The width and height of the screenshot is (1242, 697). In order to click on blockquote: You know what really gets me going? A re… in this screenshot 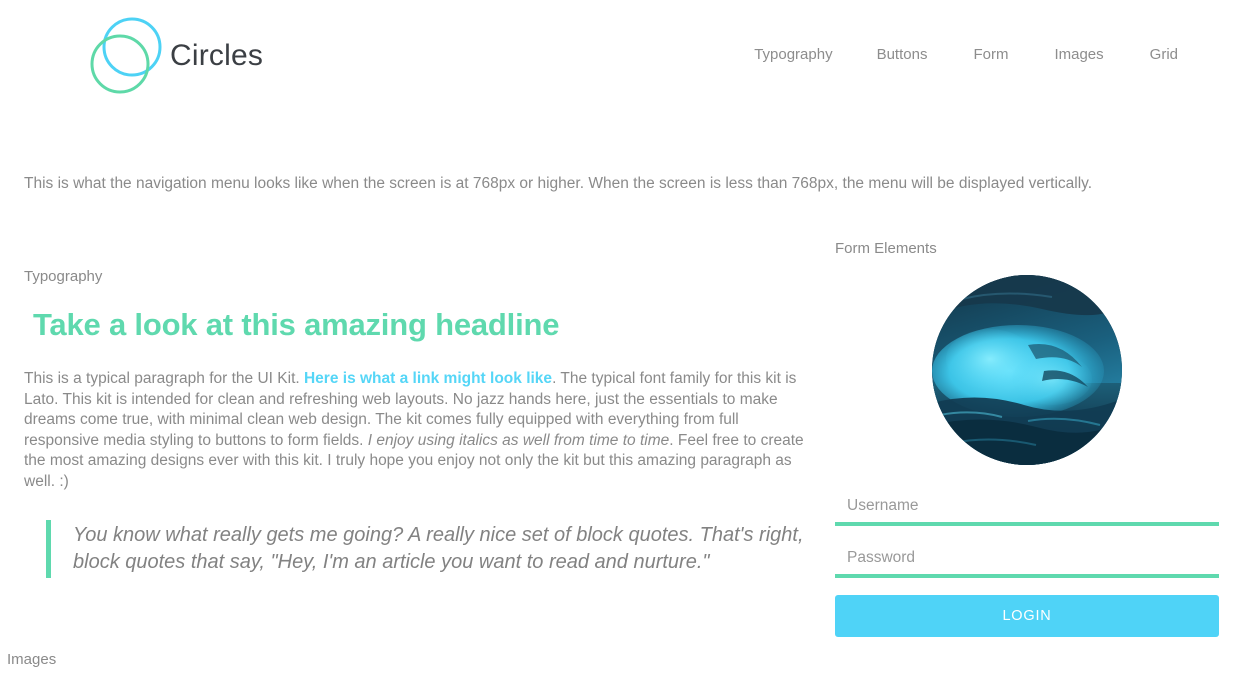, I will do `click(430, 549)`.